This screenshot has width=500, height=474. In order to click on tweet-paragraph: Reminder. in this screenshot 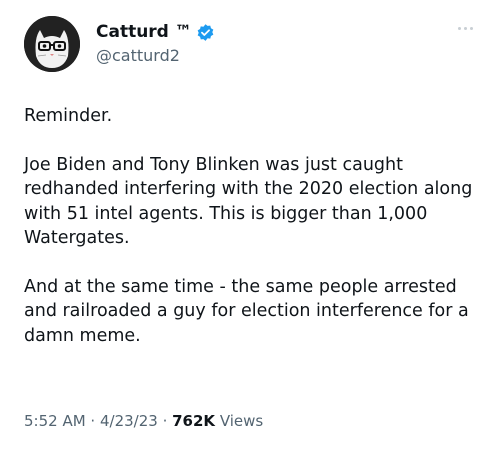, I will do `click(68, 116)`.